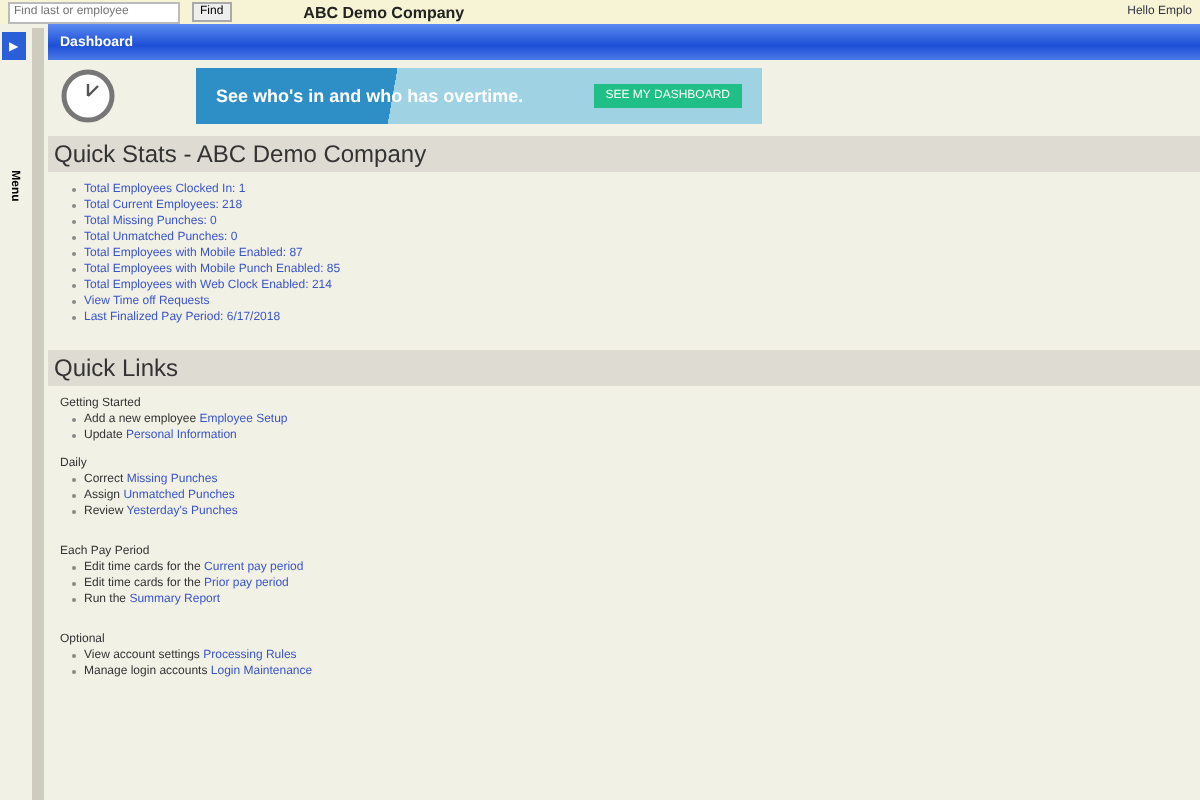  What do you see at coordinates (370, 96) in the screenshot?
I see `banner-text: See who's in and who has overtime.` at bounding box center [370, 96].